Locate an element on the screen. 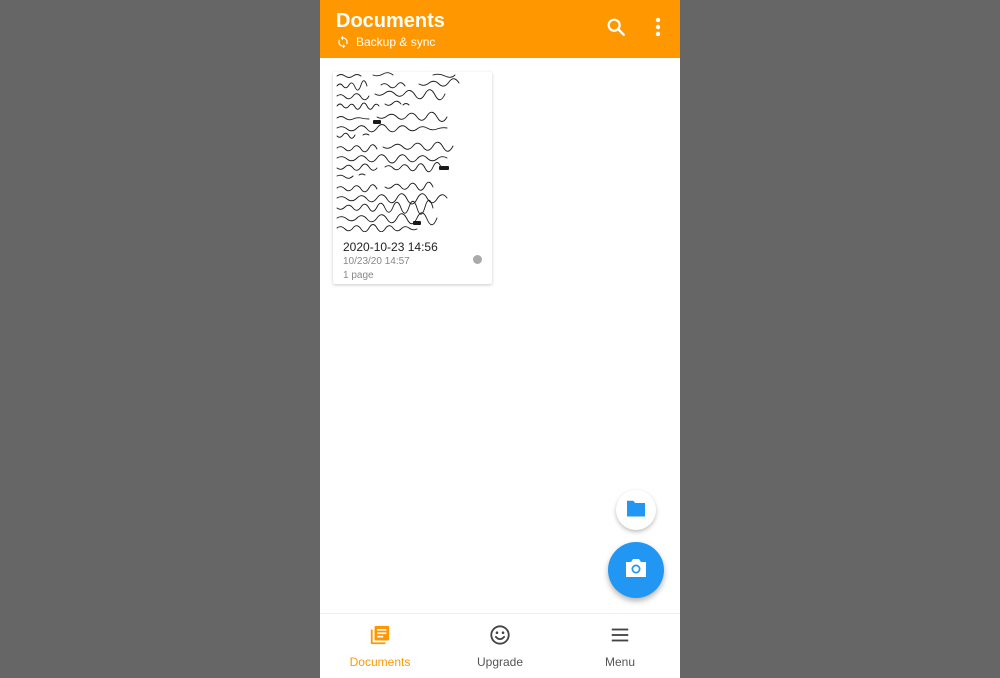 This screenshot has height=678, width=1000. camera-icon is located at coordinates (636, 570).